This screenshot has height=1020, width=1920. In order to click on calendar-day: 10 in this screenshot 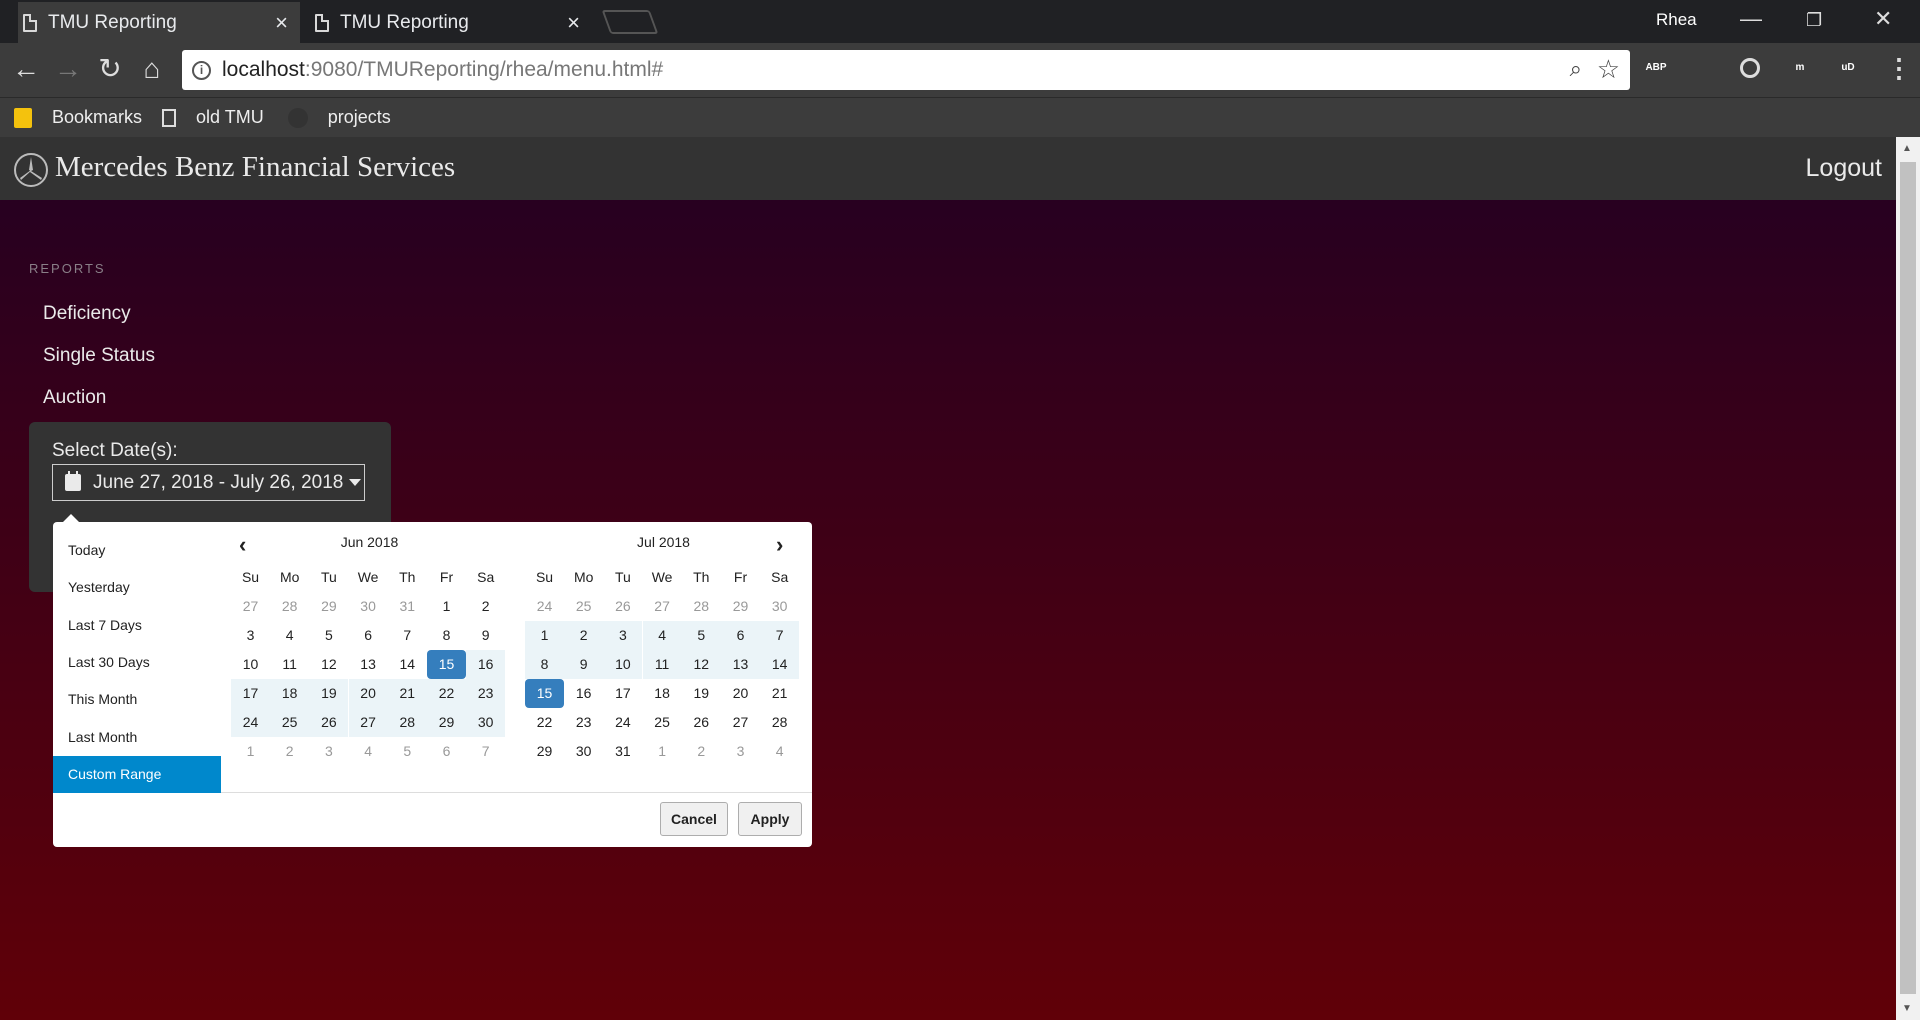, I will do `click(623, 664)`.